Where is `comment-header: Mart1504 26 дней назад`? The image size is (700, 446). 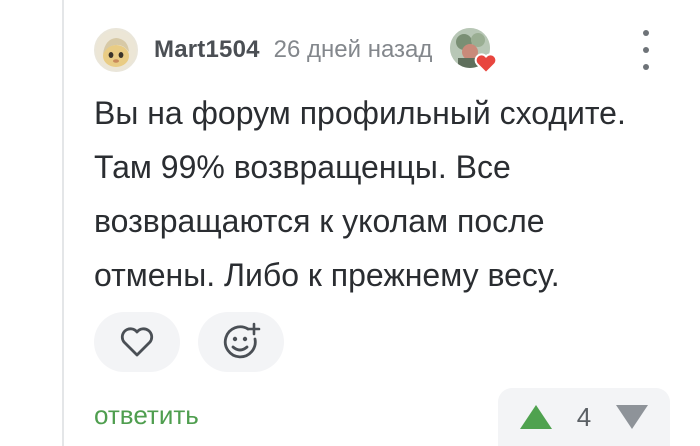 comment-header: Mart1504 26 дней назад is located at coordinates (387, 50).